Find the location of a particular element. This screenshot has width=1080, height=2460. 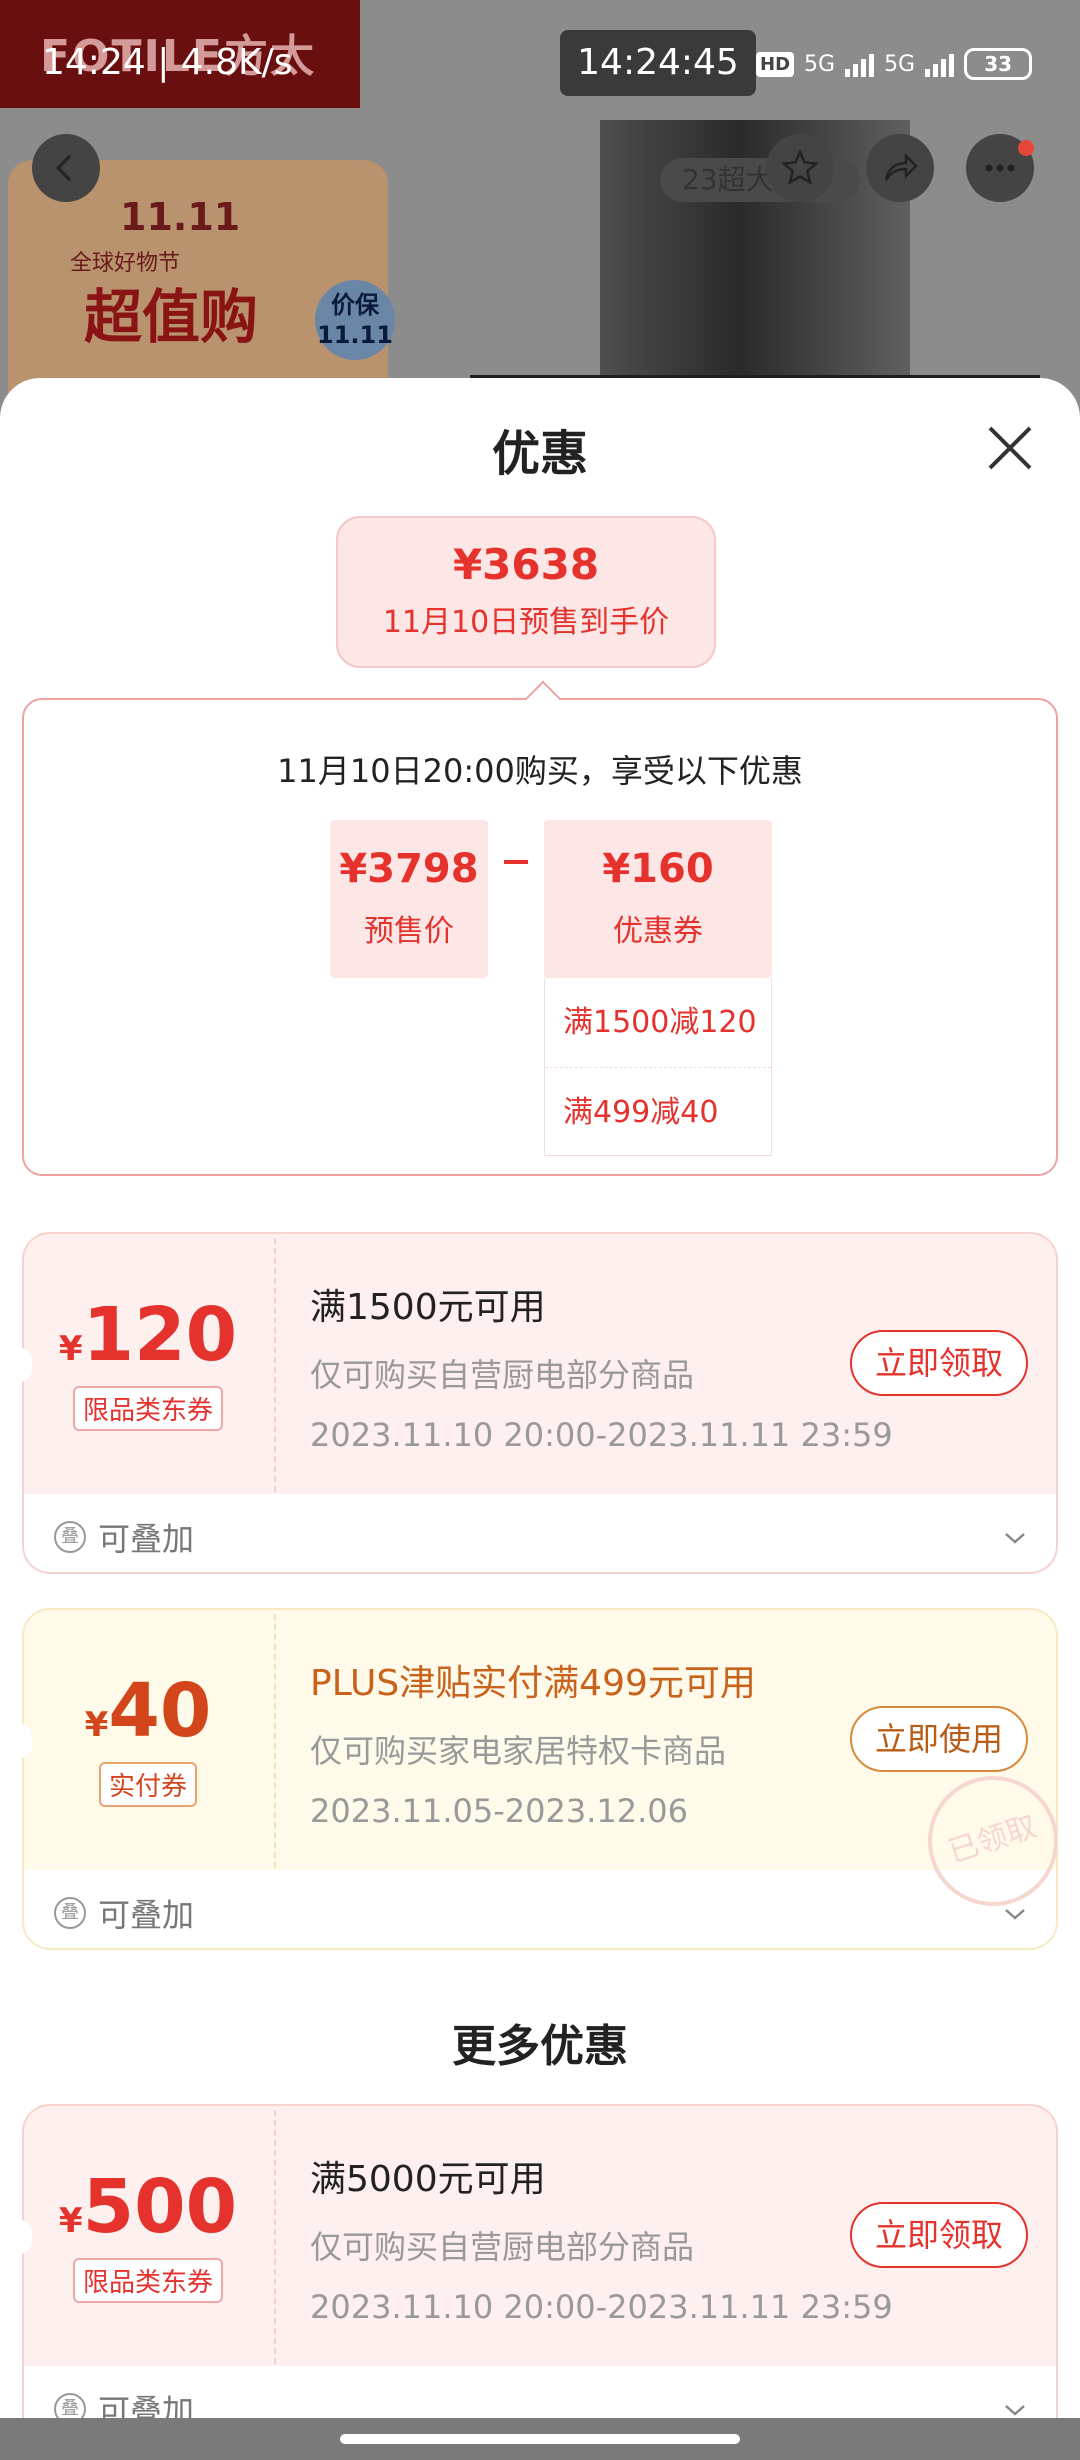

coupon-amount: ¥40 实付券 is located at coordinates (148, 1737).